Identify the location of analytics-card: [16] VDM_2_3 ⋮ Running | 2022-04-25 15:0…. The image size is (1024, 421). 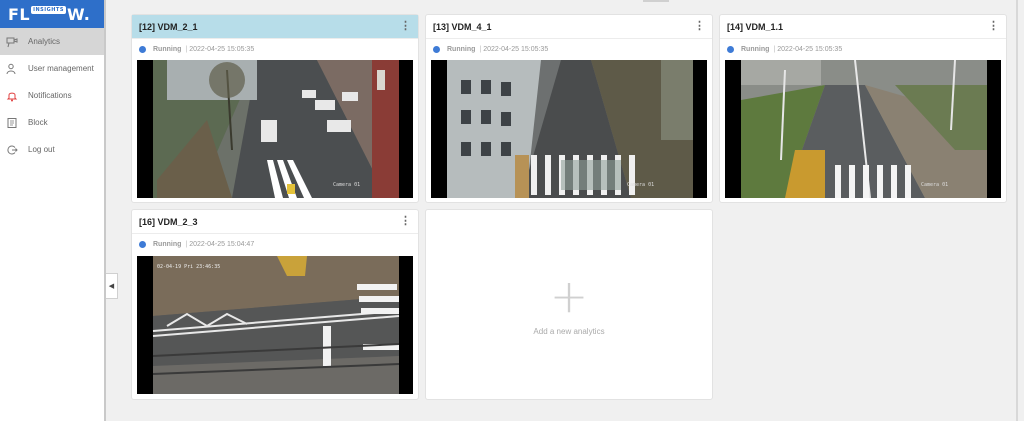
(275, 304).